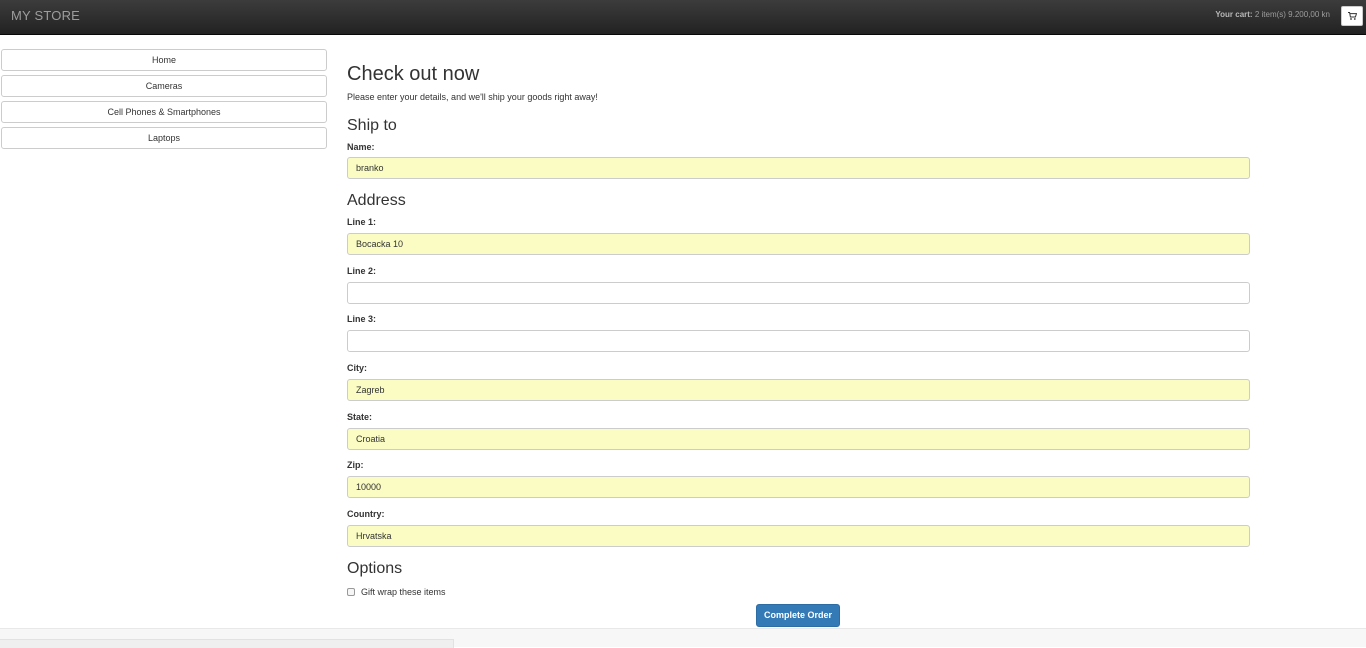  I want to click on complete-order-button: Complete Order, so click(798, 615).